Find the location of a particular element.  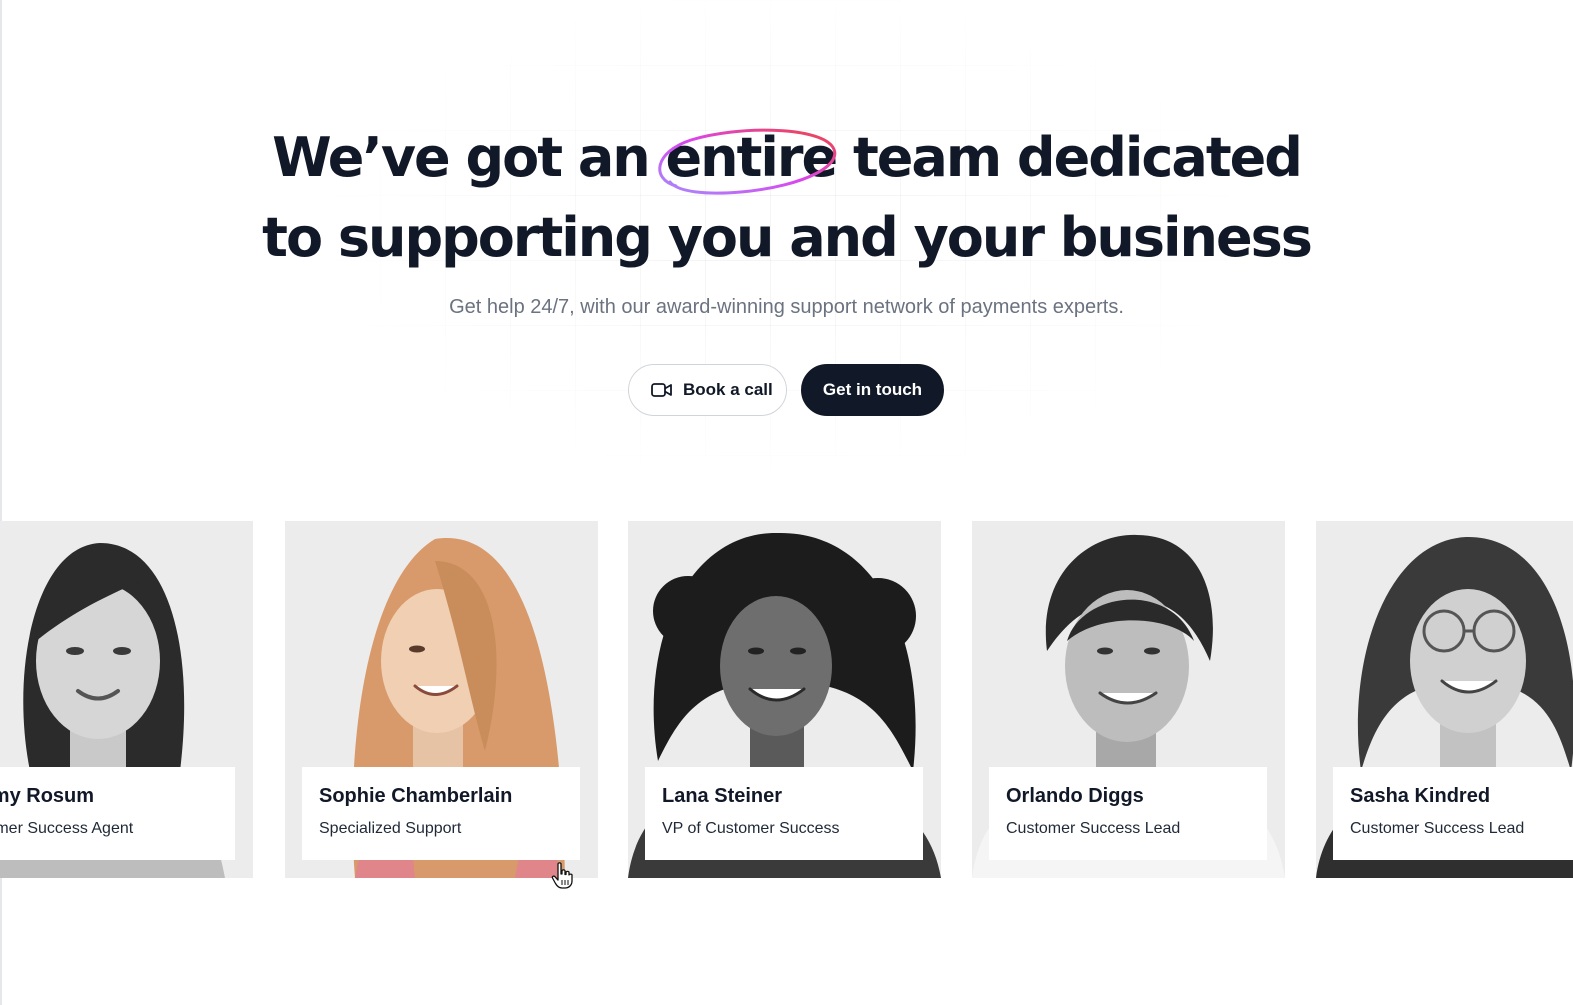

team-member-info: Sasha Kindred Customer Success Lead is located at coordinates (1453, 813).